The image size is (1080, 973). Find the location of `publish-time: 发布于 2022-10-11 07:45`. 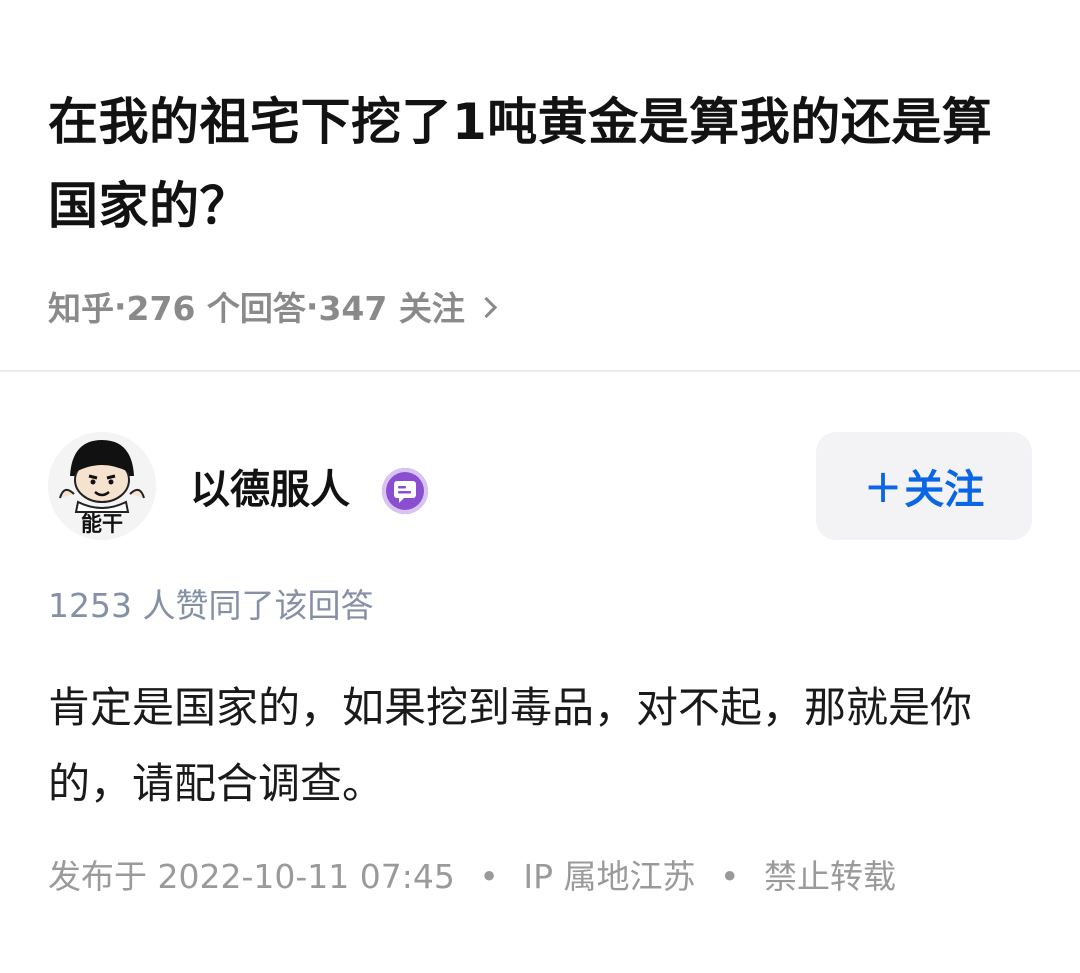

publish-time: 发布于 2022-10-11 07:45 is located at coordinates (251, 876).